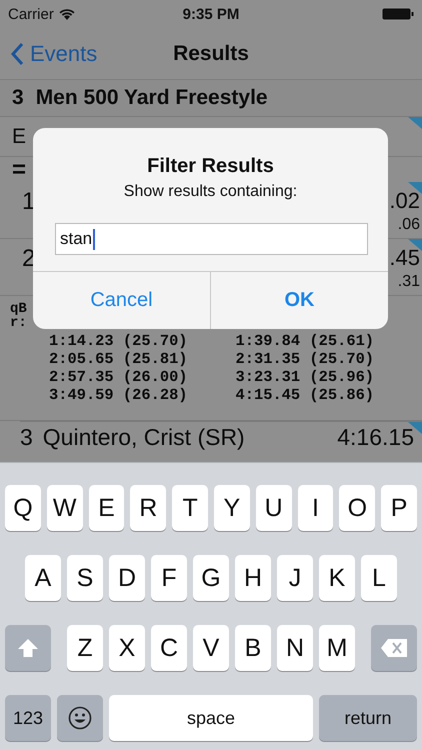  What do you see at coordinates (232, 508) in the screenshot?
I see `key: Y` at bounding box center [232, 508].